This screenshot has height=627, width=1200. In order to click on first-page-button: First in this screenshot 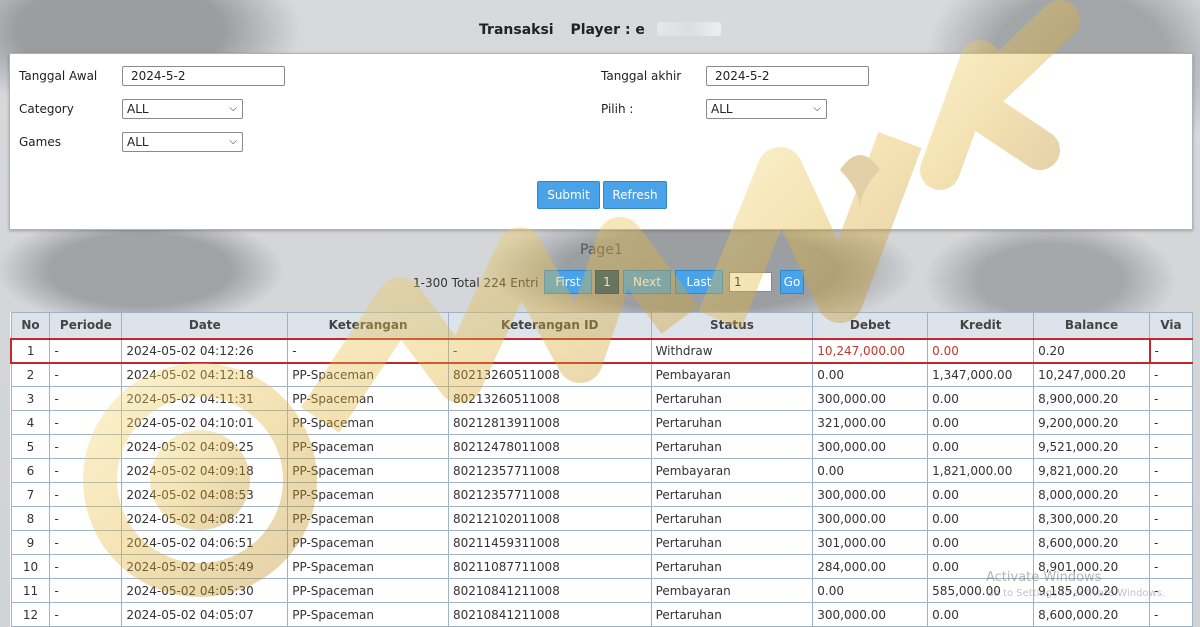, I will do `click(568, 282)`.